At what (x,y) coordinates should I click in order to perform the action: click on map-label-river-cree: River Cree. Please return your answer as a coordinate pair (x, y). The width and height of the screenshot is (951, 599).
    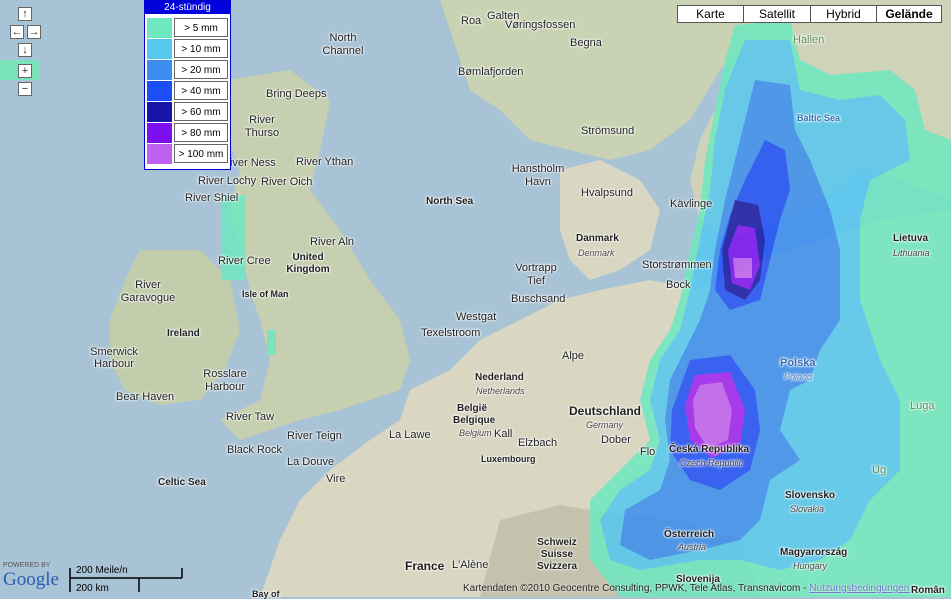
    Looking at the image, I should click on (244, 261).